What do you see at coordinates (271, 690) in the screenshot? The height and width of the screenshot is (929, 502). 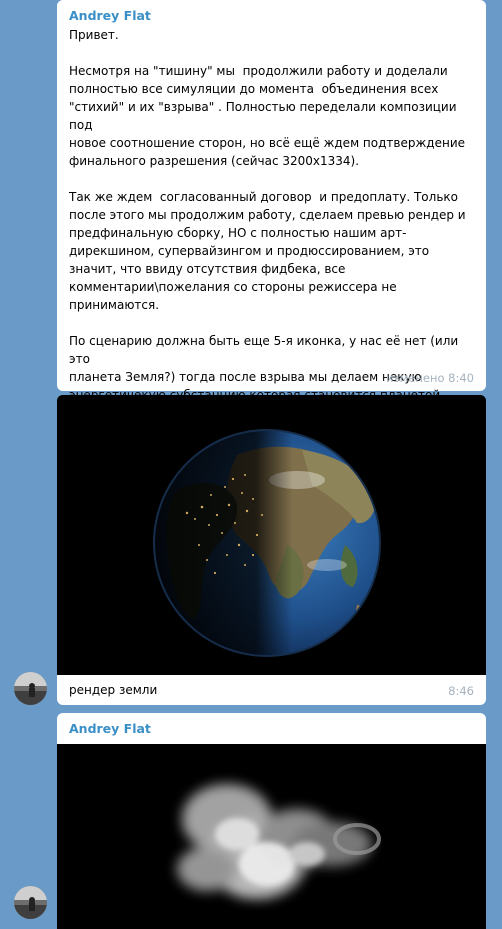 I see `image-caption: рендер земли 8:46` at bounding box center [271, 690].